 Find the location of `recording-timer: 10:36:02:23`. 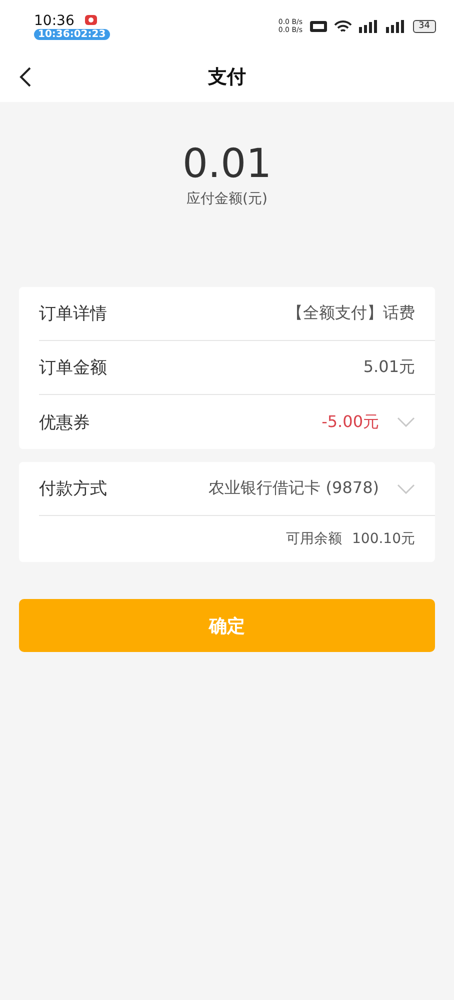

recording-timer: 10:36:02:23 is located at coordinates (72, 34).